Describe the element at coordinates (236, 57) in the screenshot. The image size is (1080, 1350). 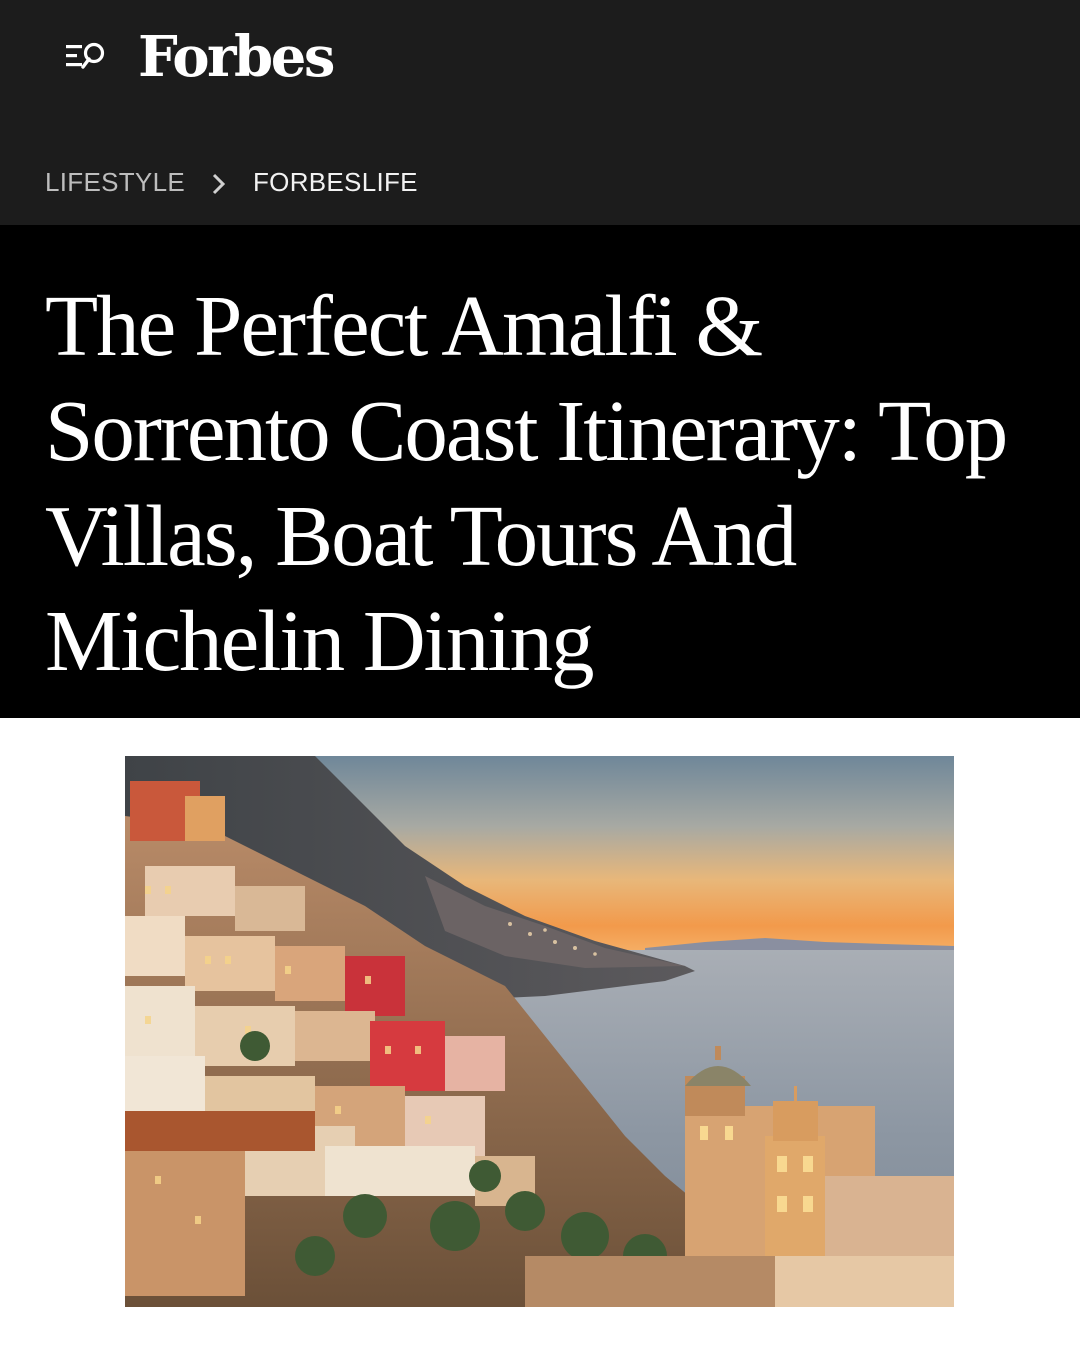
I see `forbes-logo: Forbes` at that location.